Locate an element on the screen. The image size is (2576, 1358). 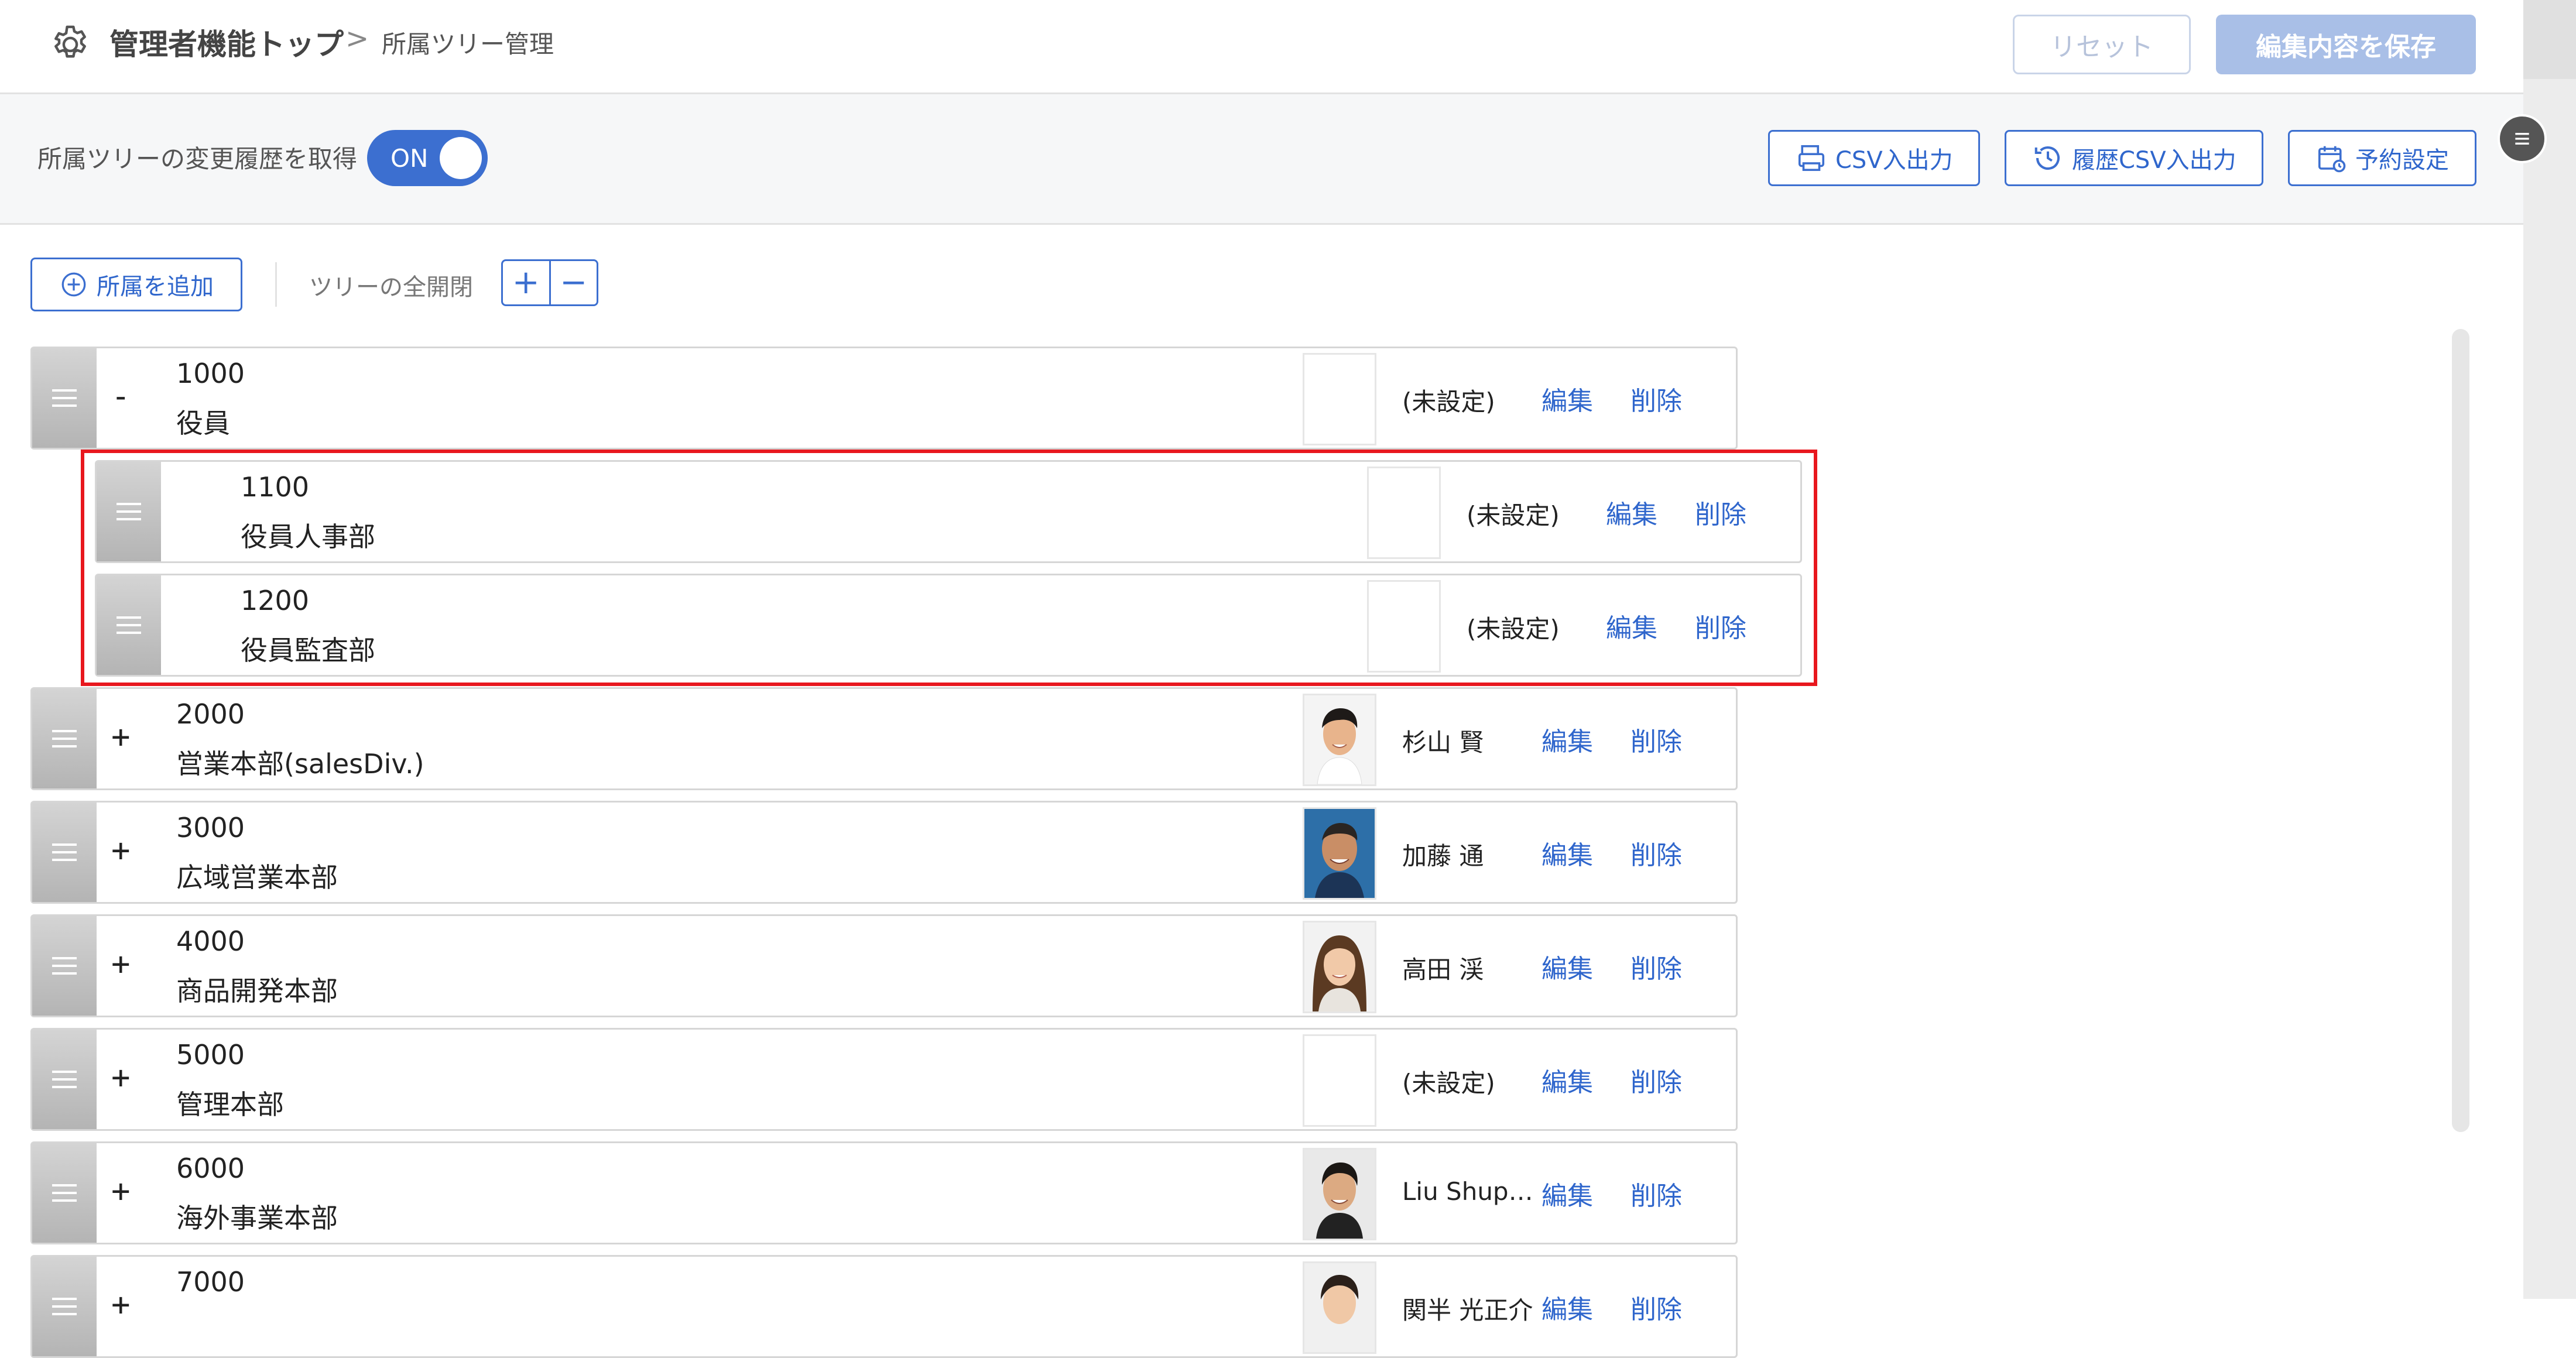
department-name: 商品開発本部 is located at coordinates (257, 991).